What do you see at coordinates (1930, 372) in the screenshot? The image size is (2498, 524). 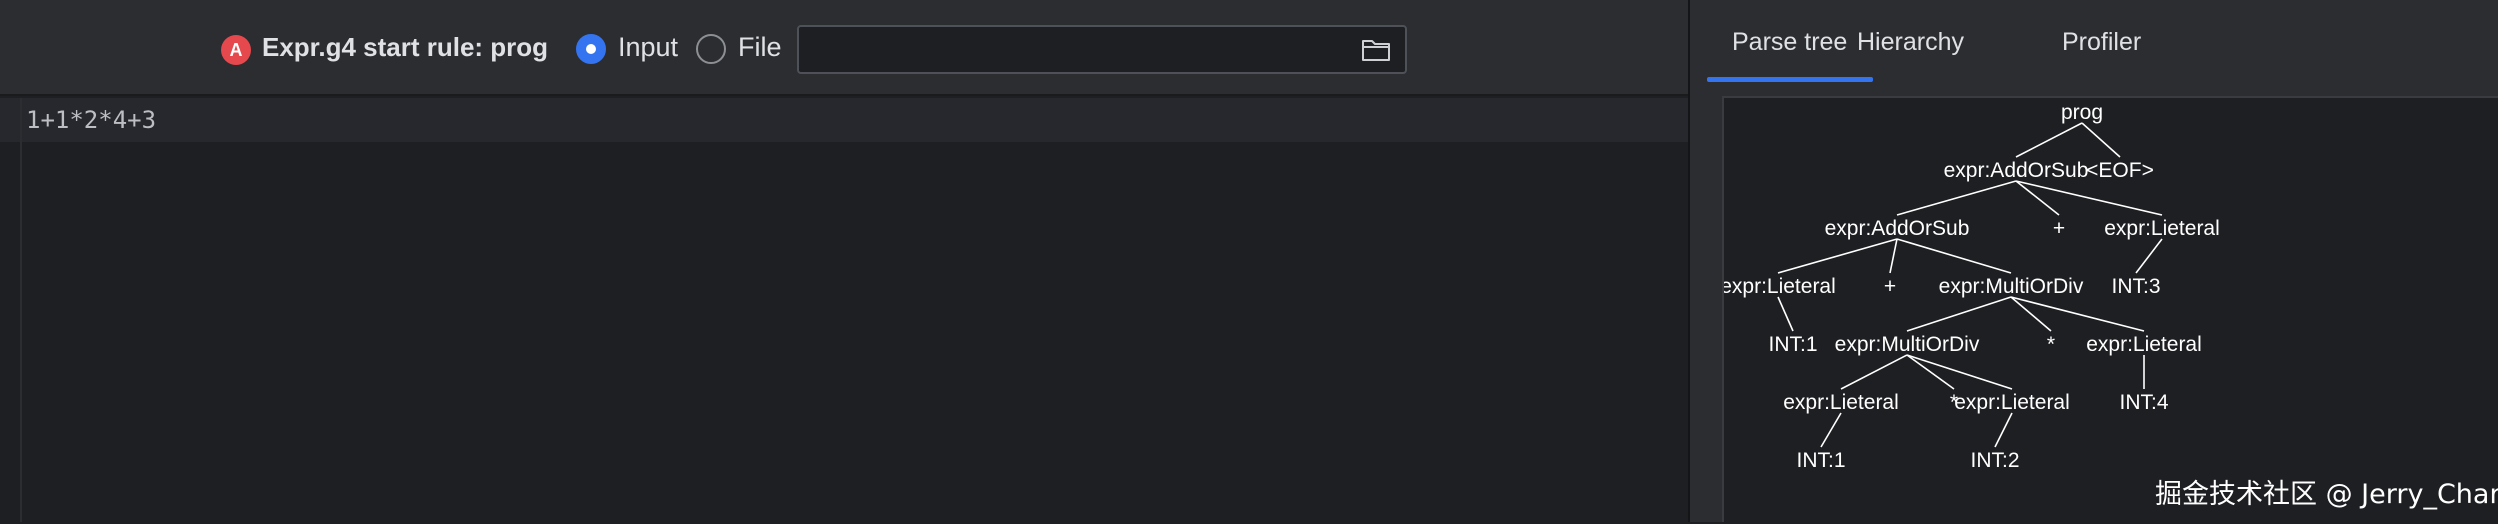 I see `tree-edge-mul_inner-star_inner` at bounding box center [1930, 372].